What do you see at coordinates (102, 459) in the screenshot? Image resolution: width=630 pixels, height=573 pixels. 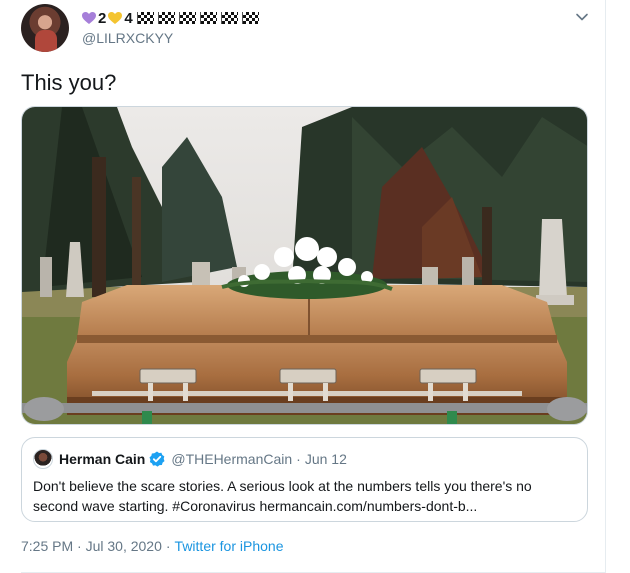 I see `quoted-author-name: Herman Cain` at bounding box center [102, 459].